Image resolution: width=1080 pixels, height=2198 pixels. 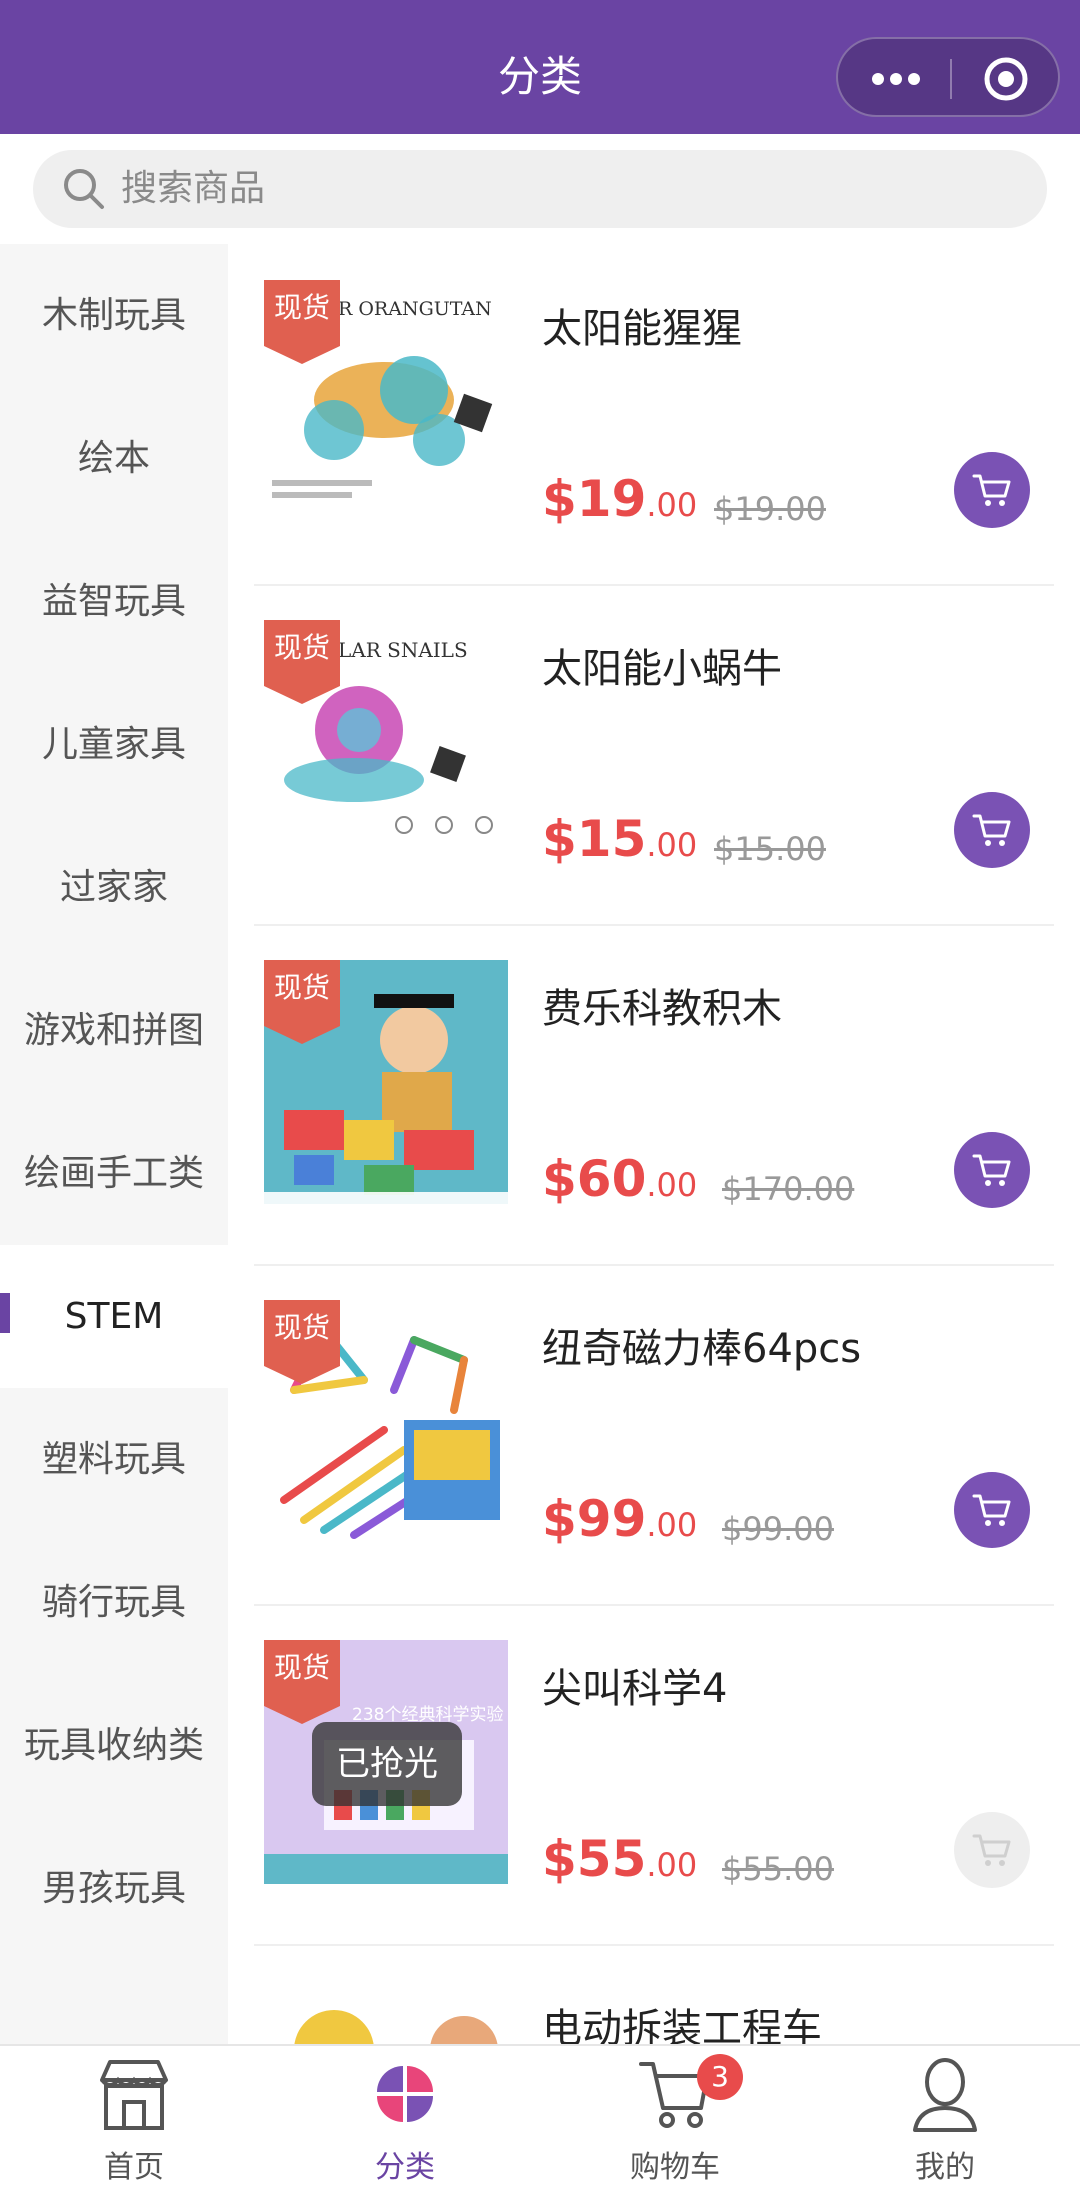 I want to click on product-image-engineering-truck, so click(x=386, y=2012).